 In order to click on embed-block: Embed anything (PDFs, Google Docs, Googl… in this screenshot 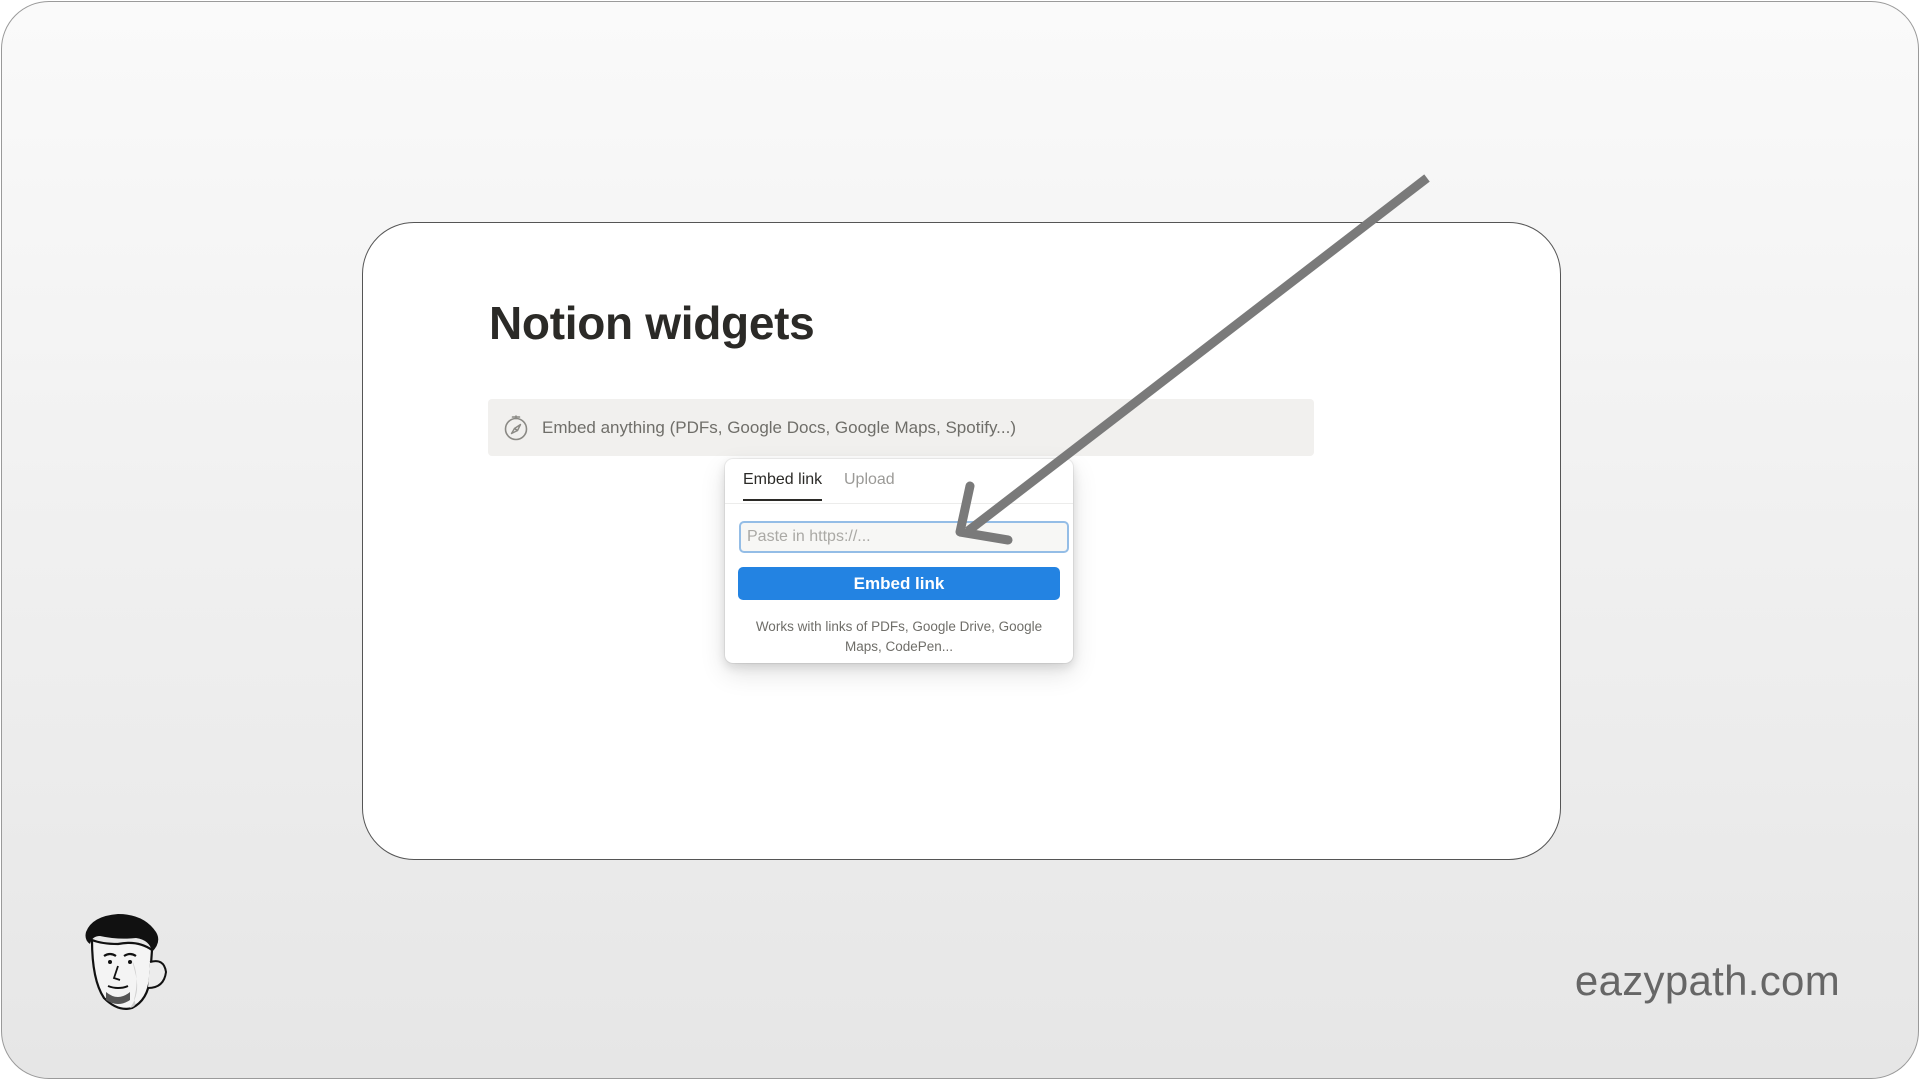, I will do `click(901, 427)`.